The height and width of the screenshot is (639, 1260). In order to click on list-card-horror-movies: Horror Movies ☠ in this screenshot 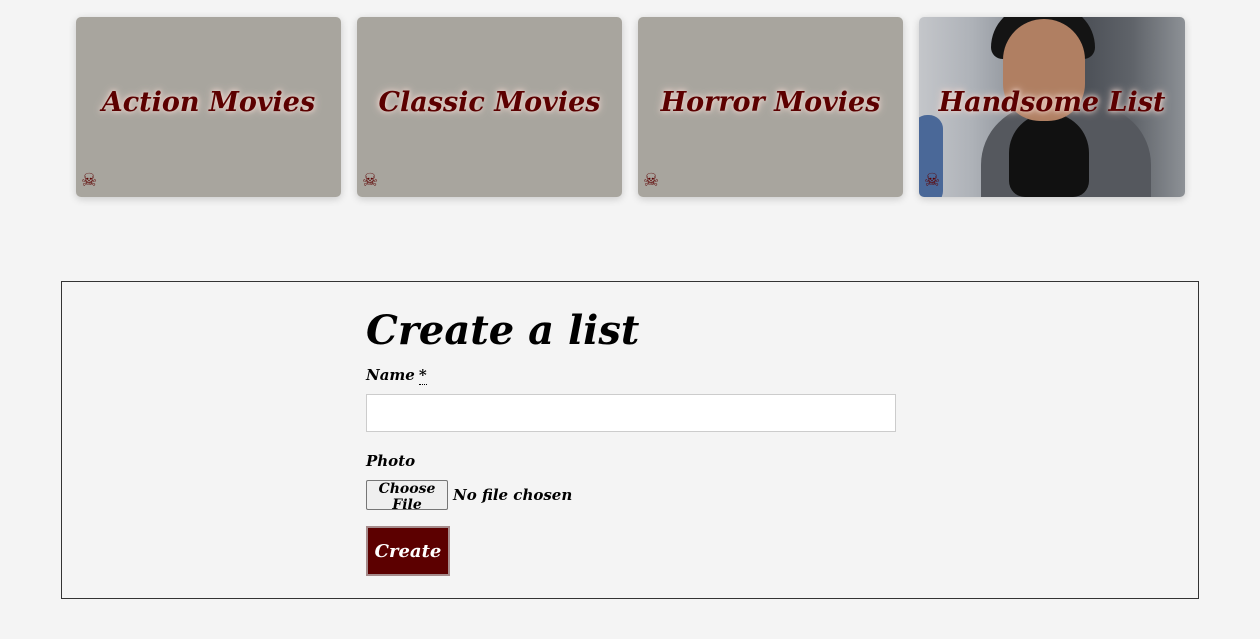, I will do `click(770, 107)`.